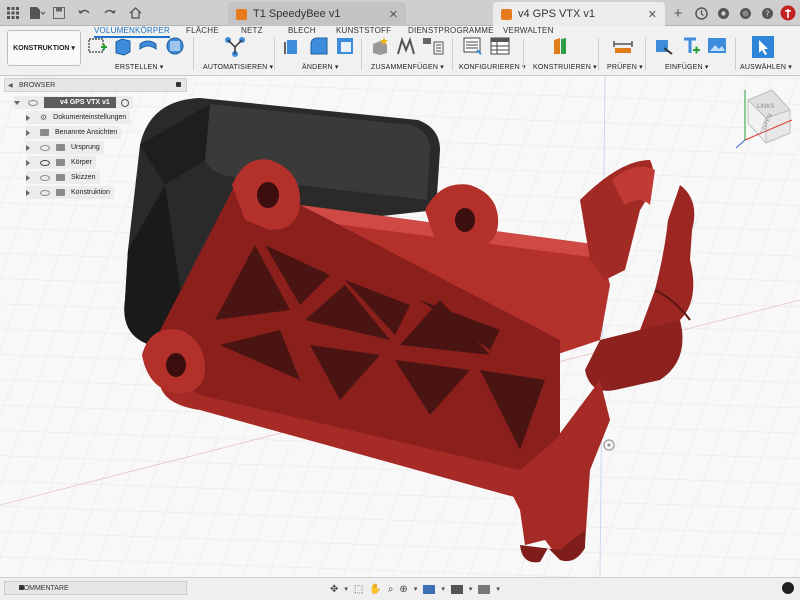 Image resolution: width=800 pixels, height=600 pixels. Describe the element at coordinates (252, 30) in the screenshot. I see `tab-netz: NETZ` at that location.